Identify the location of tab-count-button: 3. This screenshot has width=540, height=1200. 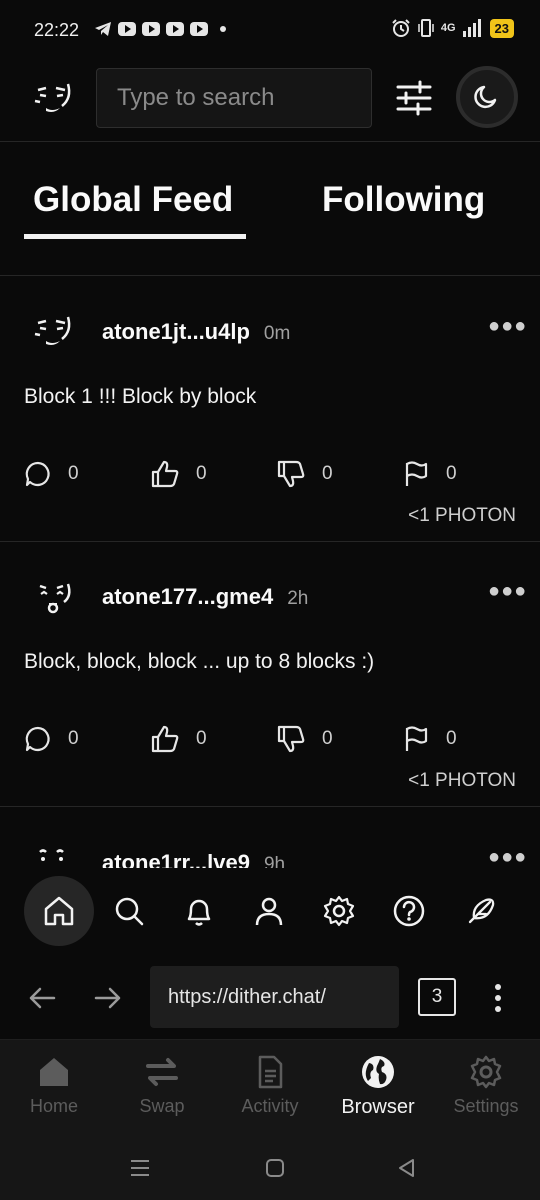
(437, 997).